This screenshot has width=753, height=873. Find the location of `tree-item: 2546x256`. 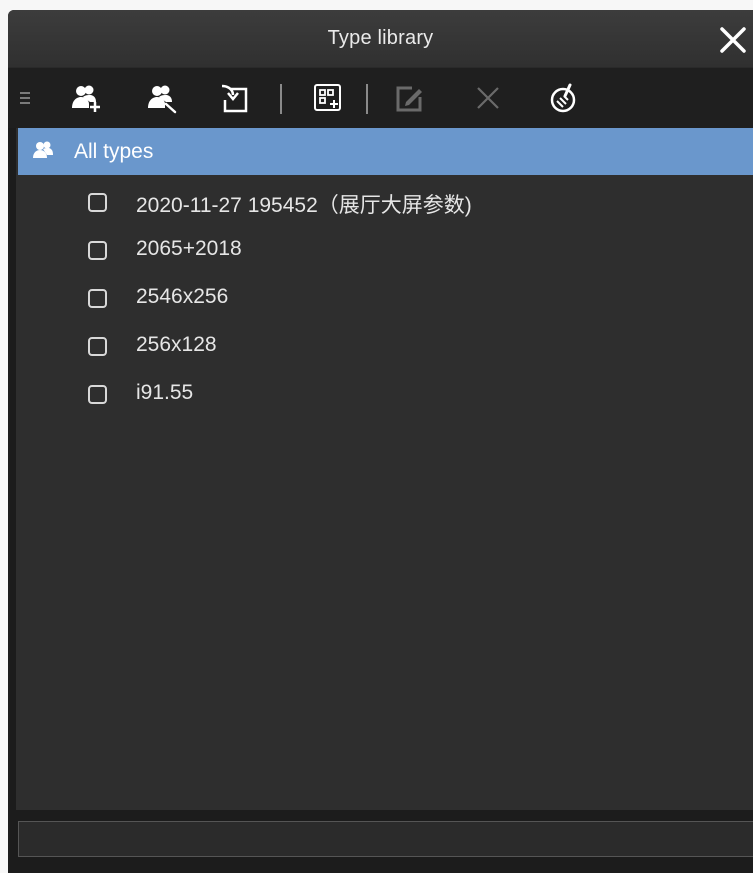

tree-item: 2546x256 is located at coordinates (398, 298).